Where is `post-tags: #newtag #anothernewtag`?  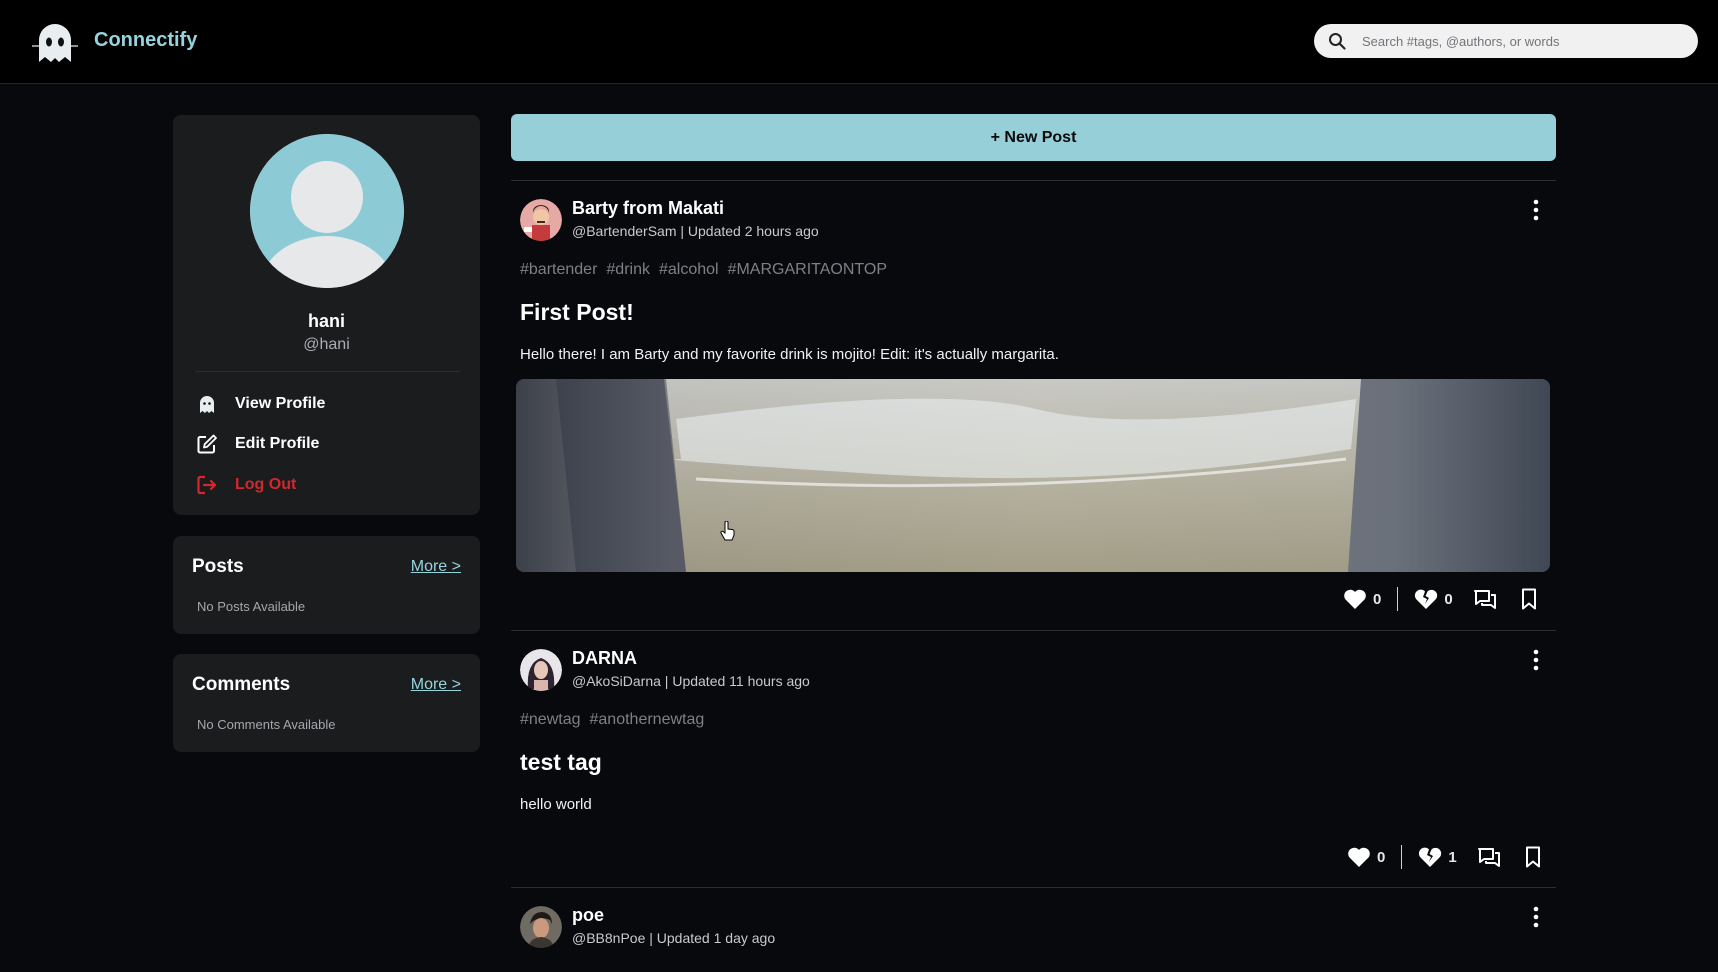
post-tags: #newtag #anothernewtag is located at coordinates (616, 720).